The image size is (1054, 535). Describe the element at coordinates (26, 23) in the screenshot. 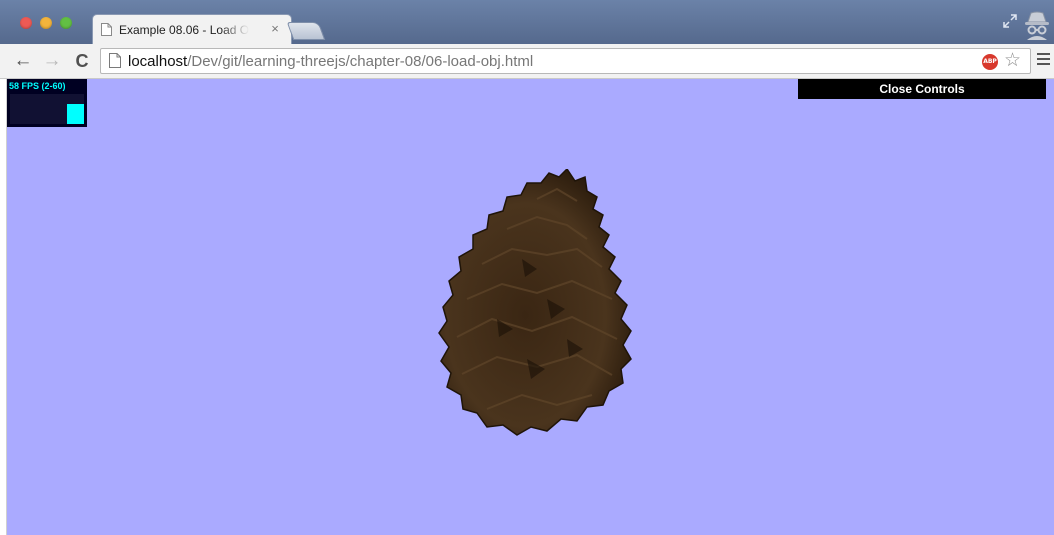

I see `close-window-button` at that location.